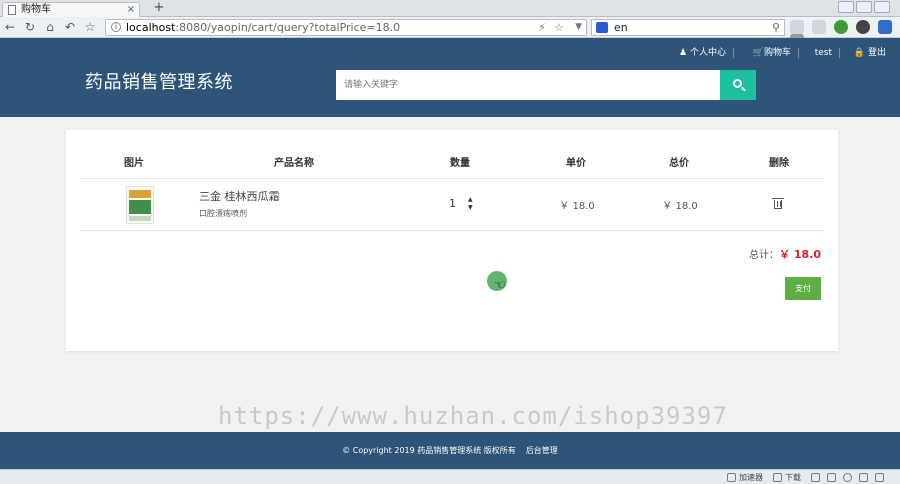  Describe the element at coordinates (803, 288) in the screenshot. I see `pay-button: 支付` at that location.